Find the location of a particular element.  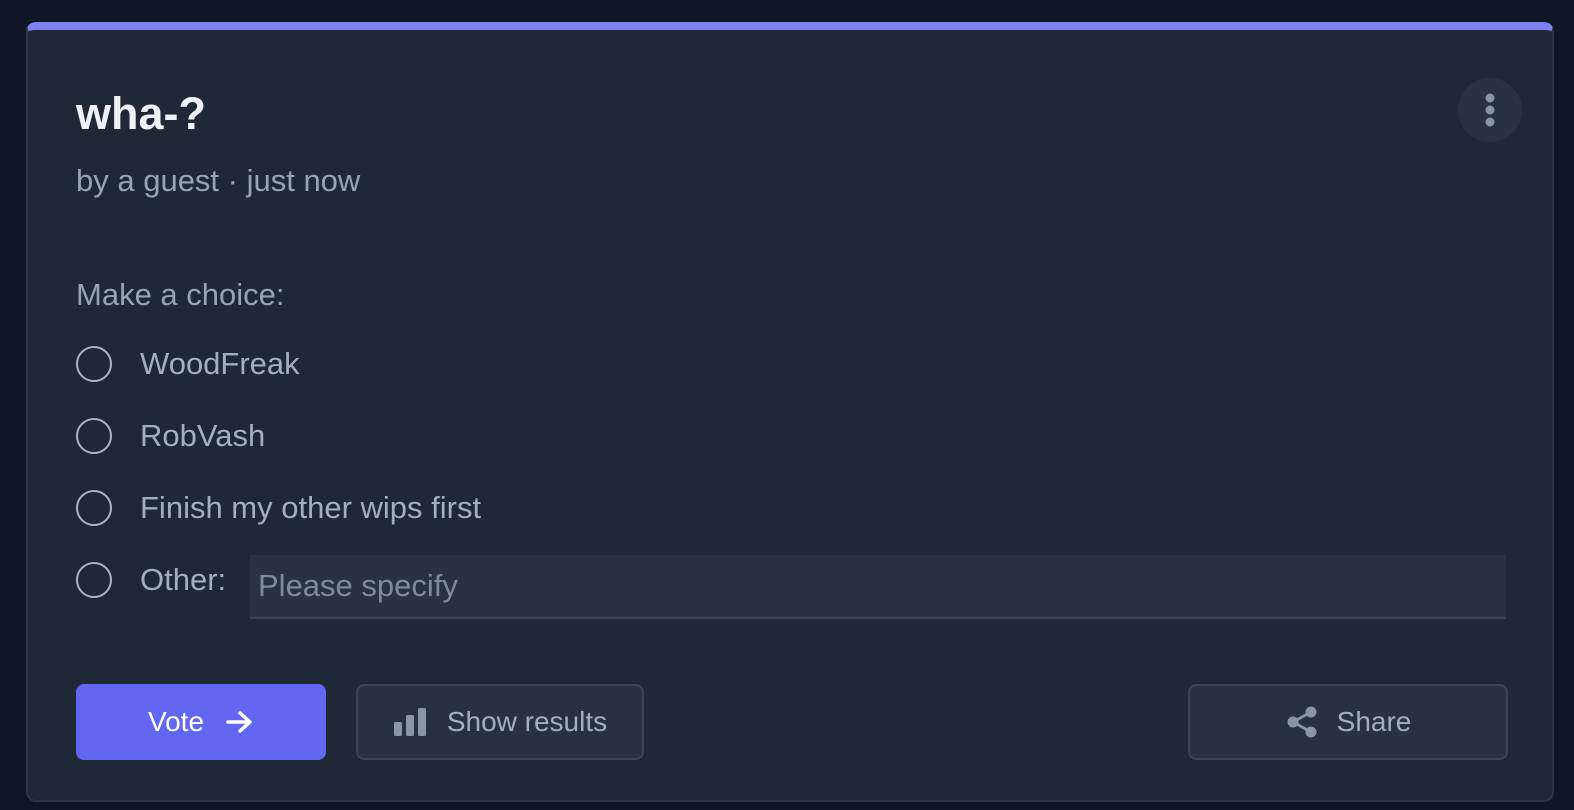

option-label: RobVash is located at coordinates (203, 435).